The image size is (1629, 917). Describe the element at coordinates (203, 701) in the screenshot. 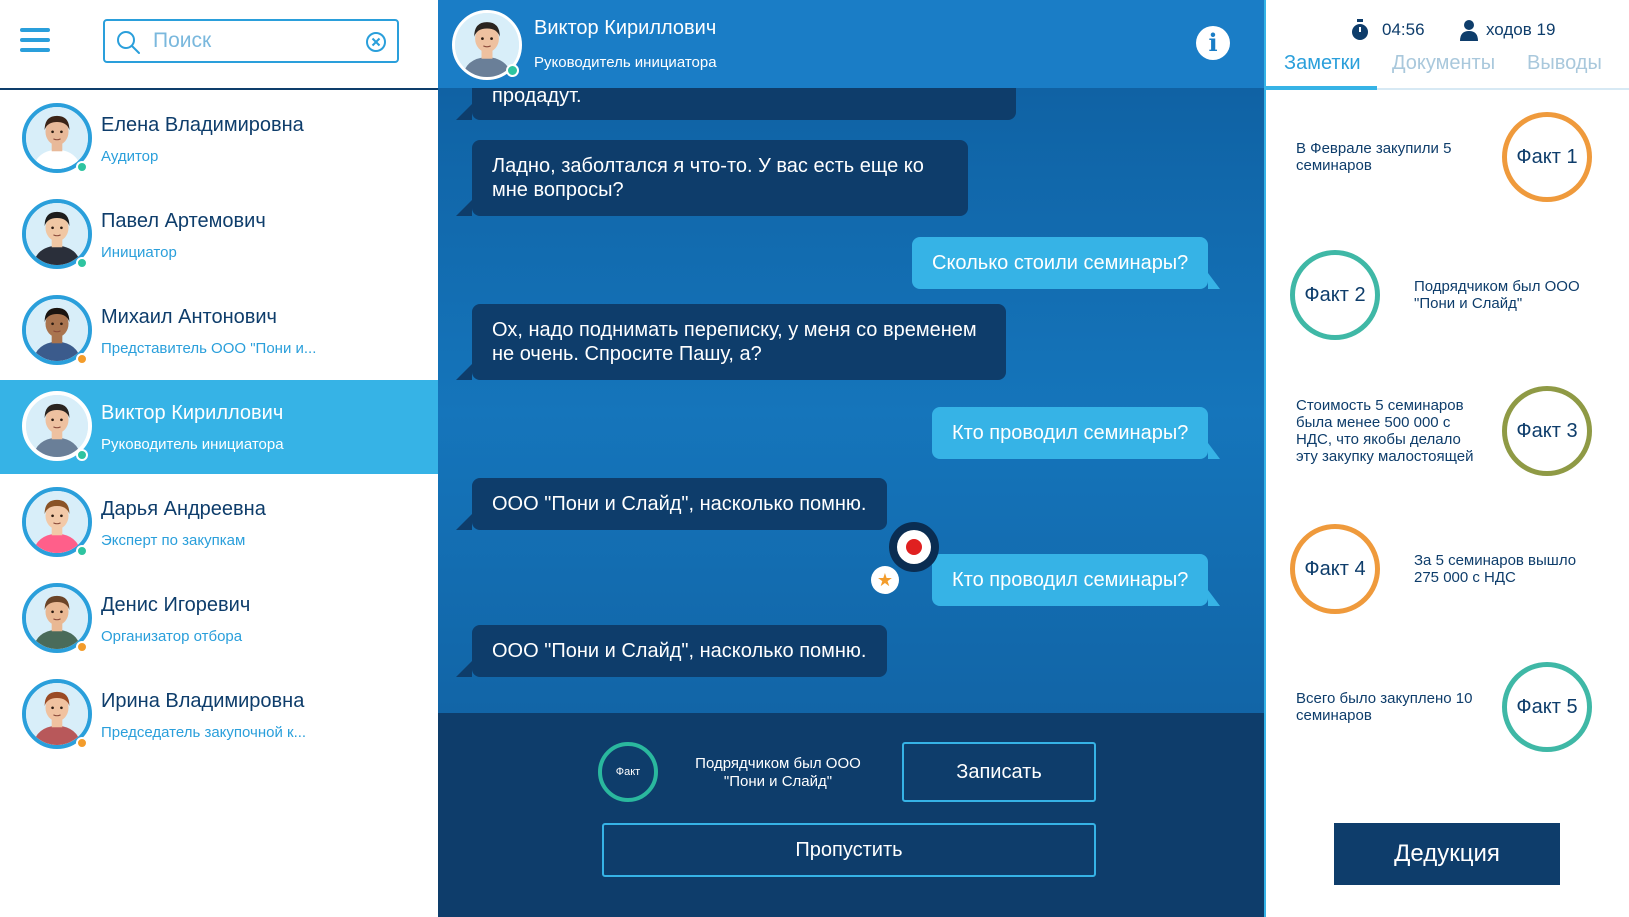

I see `contact-name: Ирина Владимировна` at that location.